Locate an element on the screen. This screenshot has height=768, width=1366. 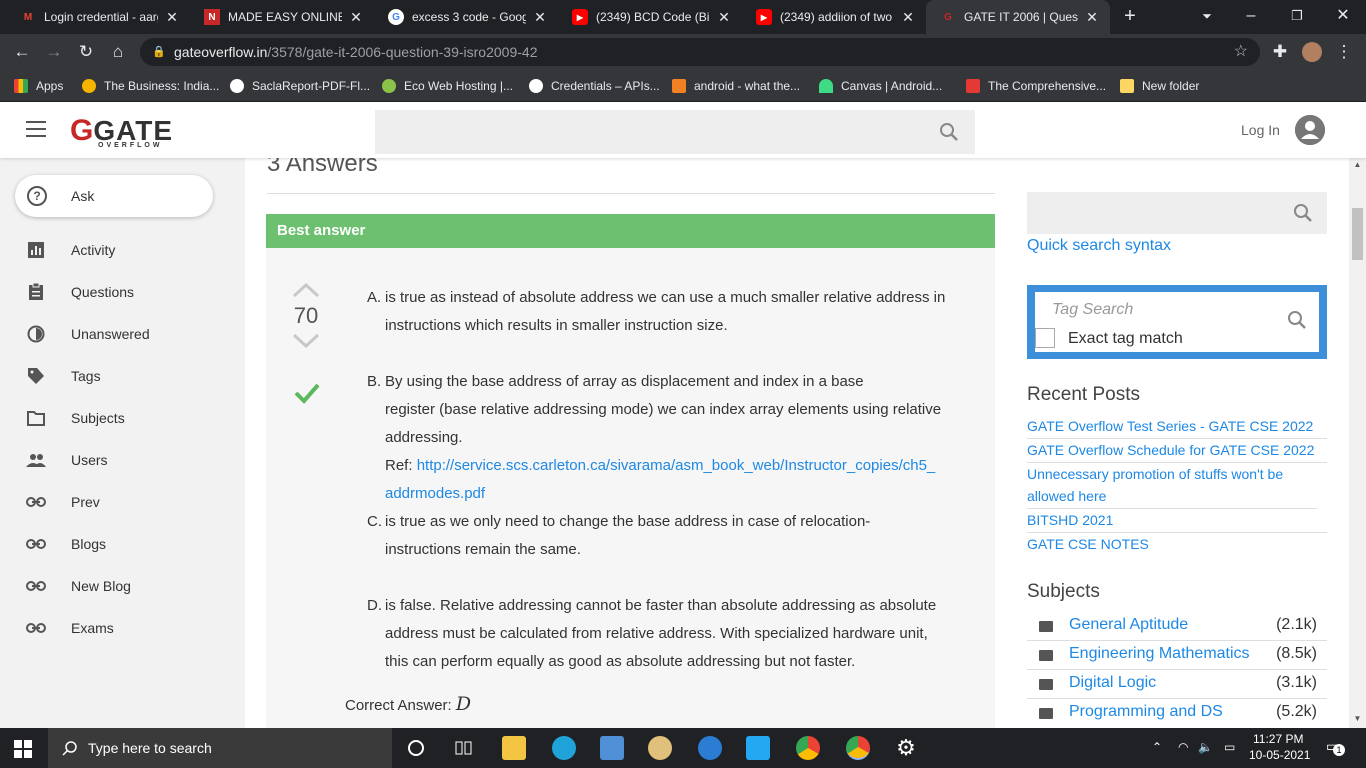
scrollbar-thumb is located at coordinates (1357, 234).